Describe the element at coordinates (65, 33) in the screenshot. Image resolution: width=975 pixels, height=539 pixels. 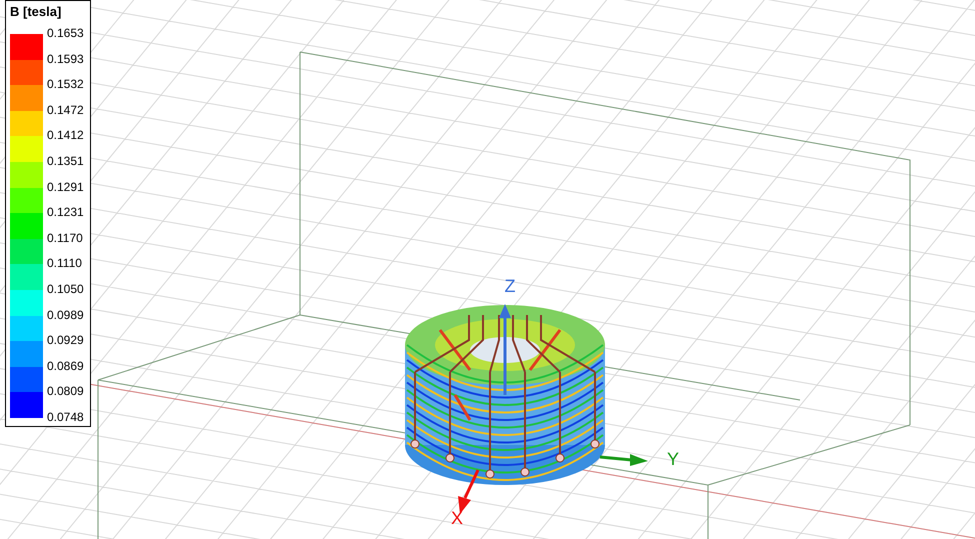
I see `legend-value: 0.1653` at that location.